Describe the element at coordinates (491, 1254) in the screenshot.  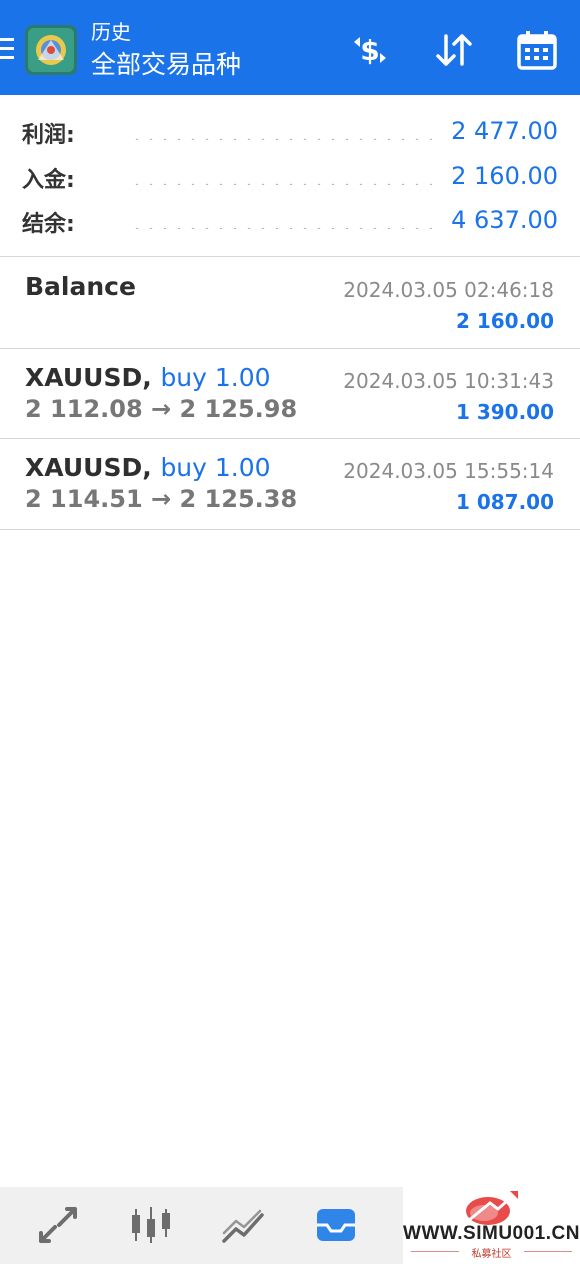
I see `watermark-subtitle: 私募社区` at that location.